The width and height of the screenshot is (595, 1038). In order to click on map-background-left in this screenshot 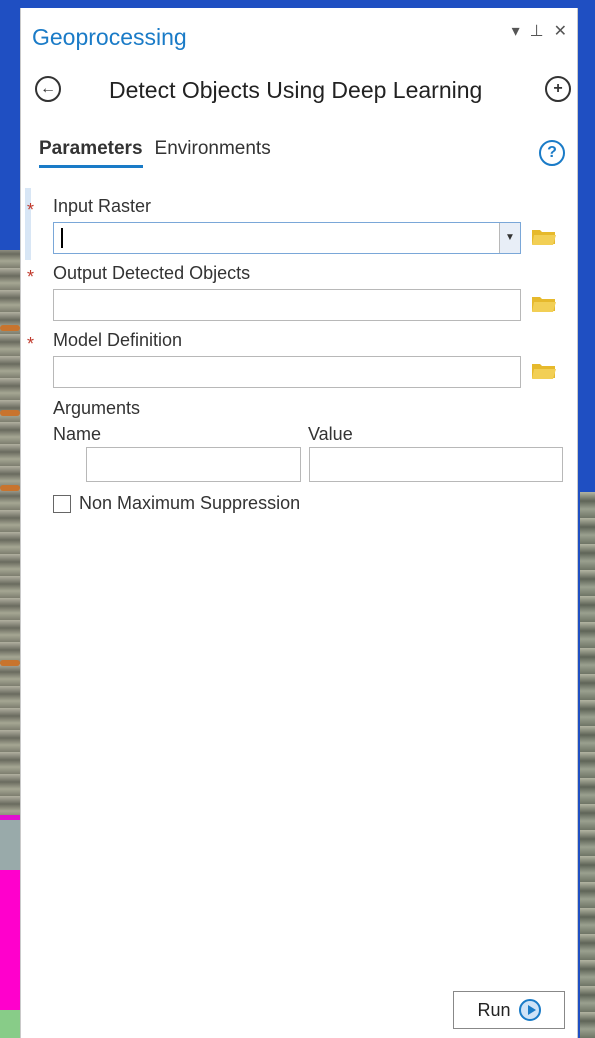, I will do `click(10, 644)`.